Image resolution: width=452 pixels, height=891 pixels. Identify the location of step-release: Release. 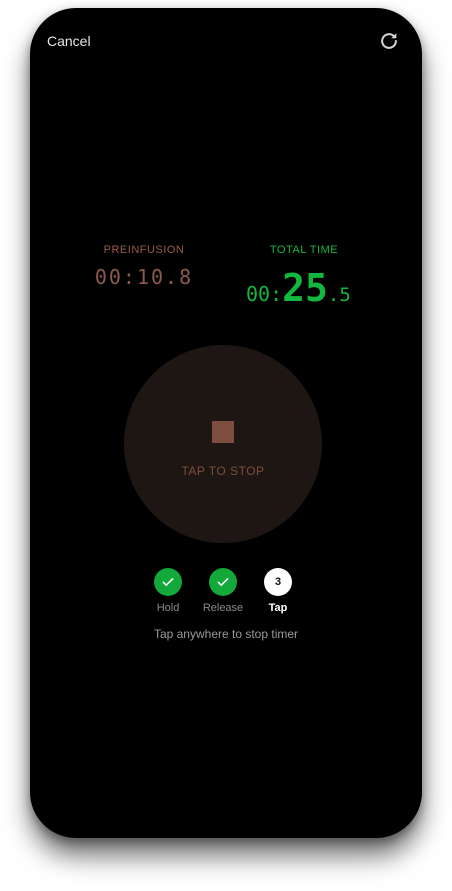
(223, 591).